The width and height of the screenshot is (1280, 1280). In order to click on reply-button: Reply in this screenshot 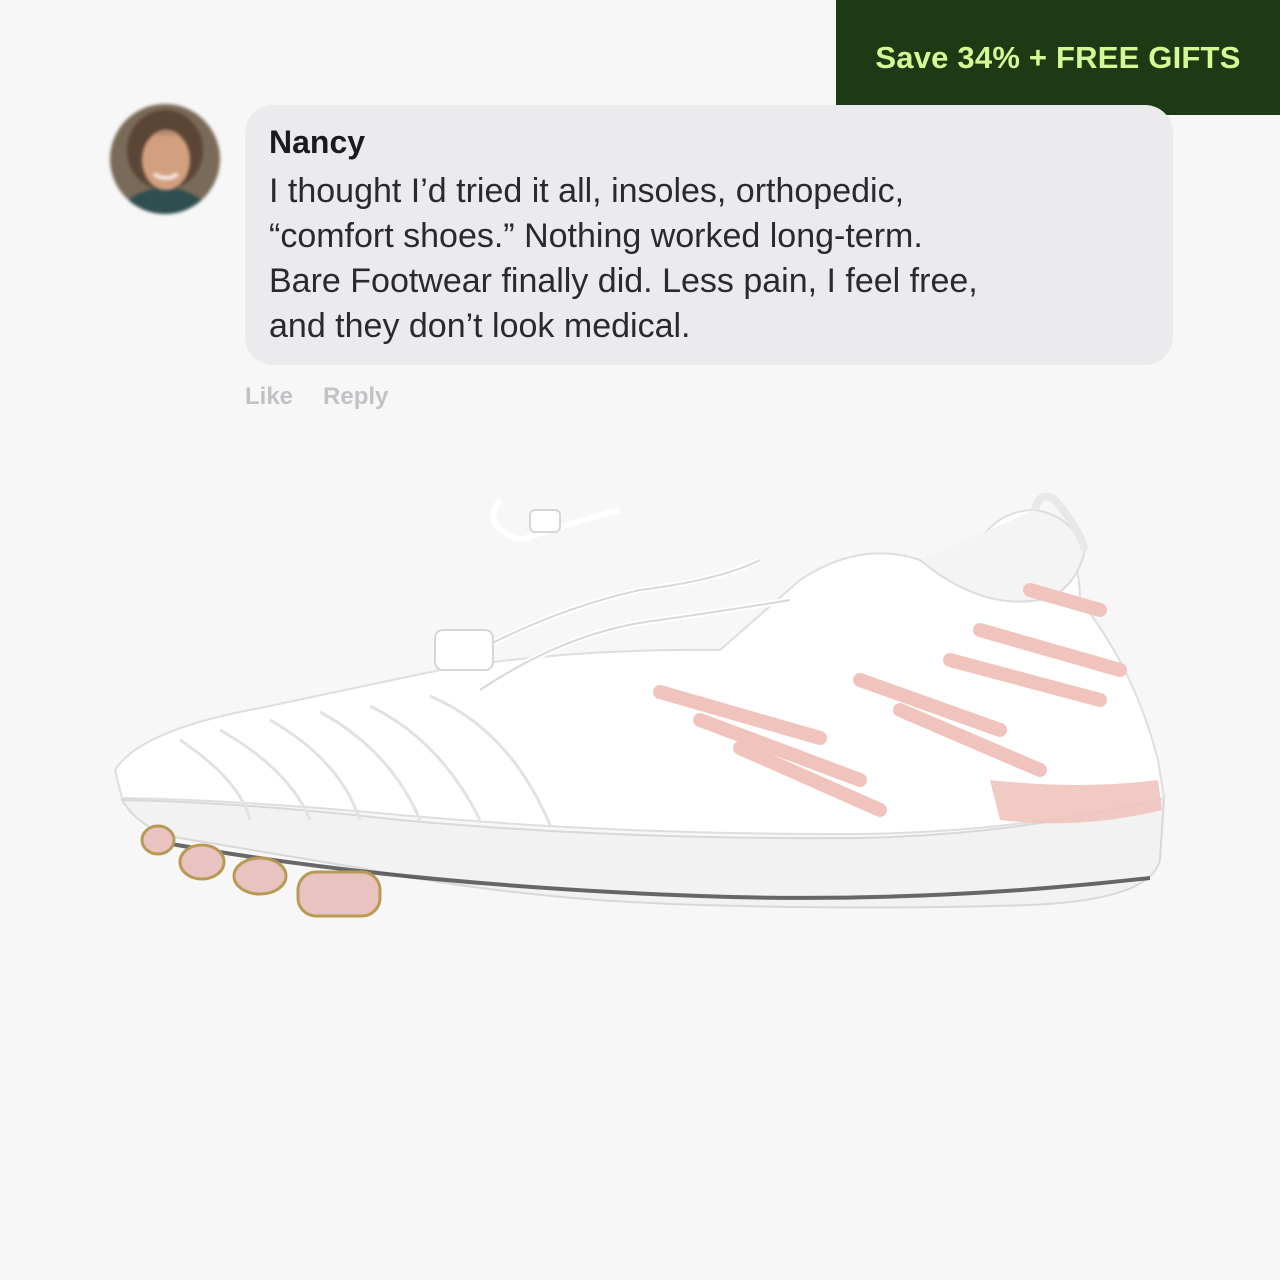, I will do `click(355, 397)`.